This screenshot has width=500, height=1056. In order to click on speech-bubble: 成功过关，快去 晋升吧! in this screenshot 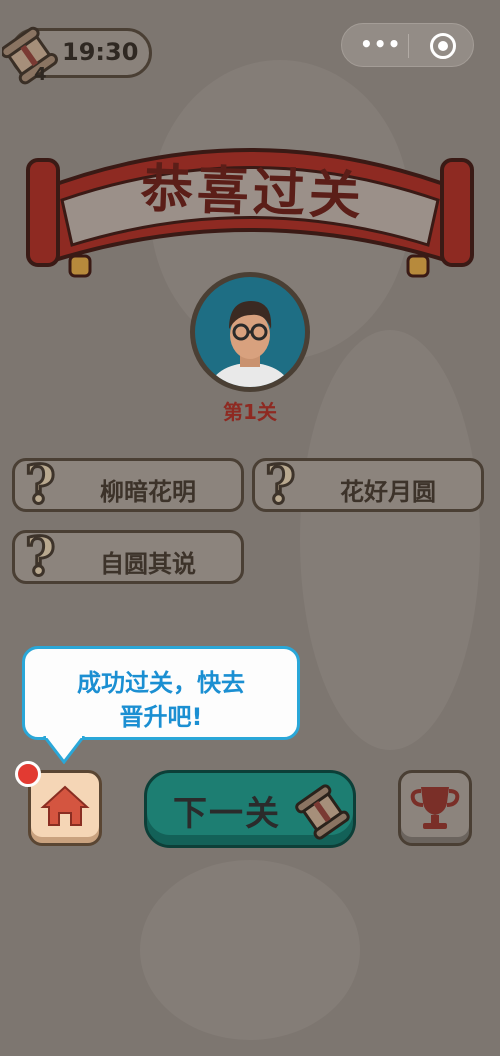, I will do `click(161, 693)`.